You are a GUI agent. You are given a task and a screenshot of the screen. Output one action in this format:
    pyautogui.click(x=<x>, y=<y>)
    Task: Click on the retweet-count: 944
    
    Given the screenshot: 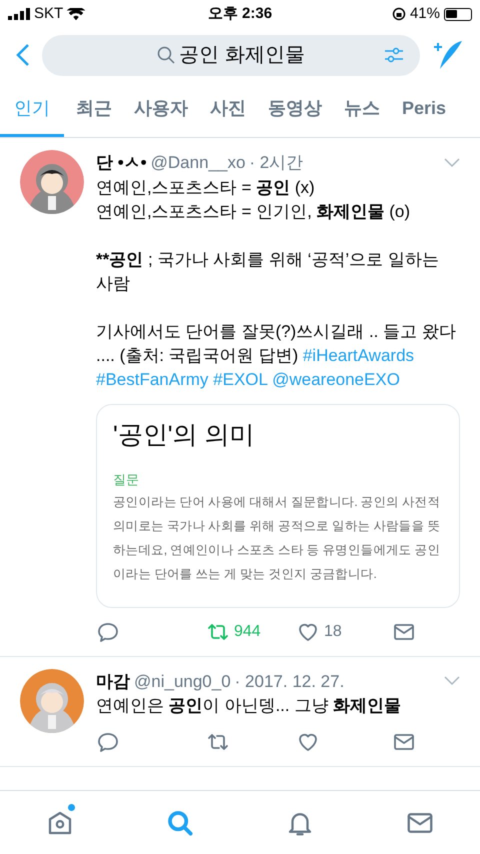 What is the action you would take?
    pyautogui.click(x=247, y=632)
    